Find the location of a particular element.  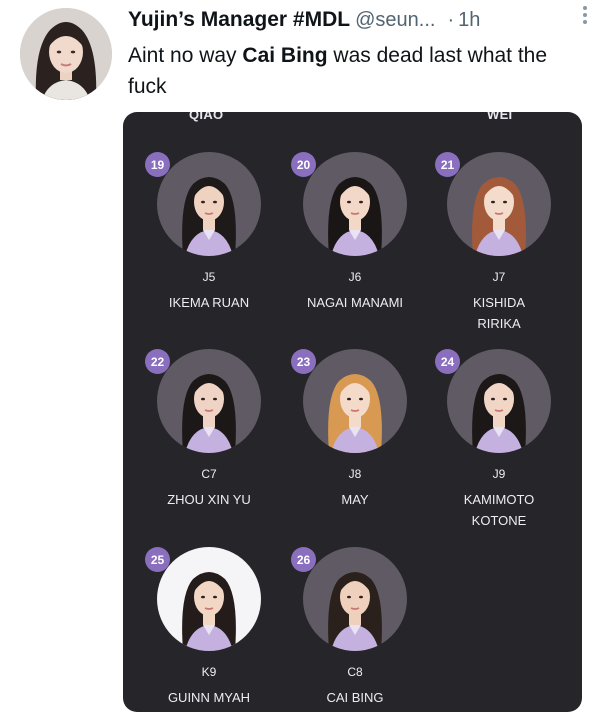

rank-badge: 19 is located at coordinates (157, 164).